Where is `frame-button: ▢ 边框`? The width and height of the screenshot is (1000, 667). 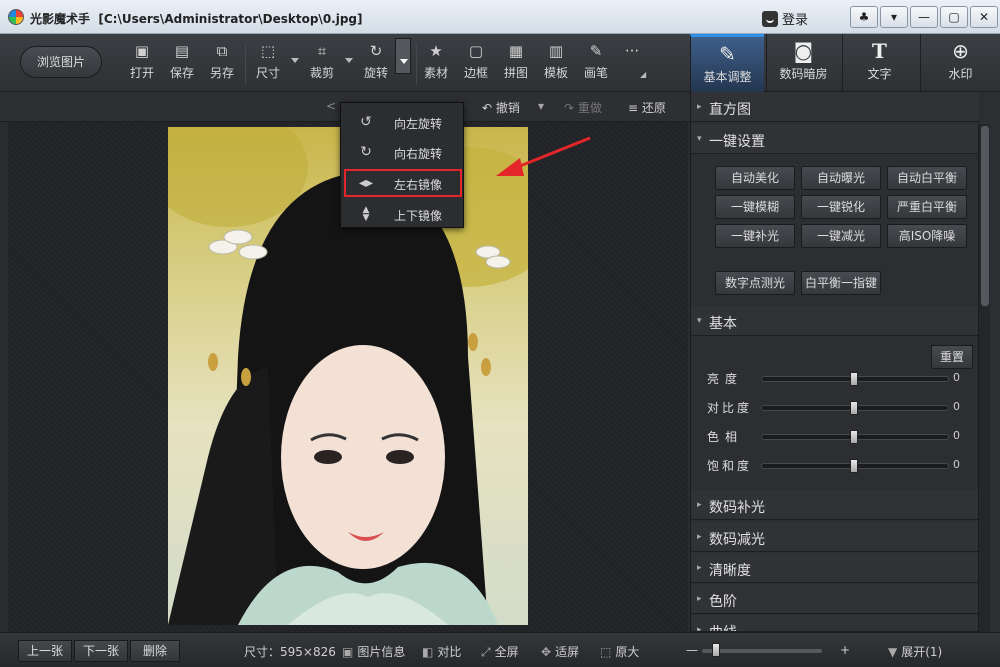
frame-button: ▢ 边框 is located at coordinates (476, 64).